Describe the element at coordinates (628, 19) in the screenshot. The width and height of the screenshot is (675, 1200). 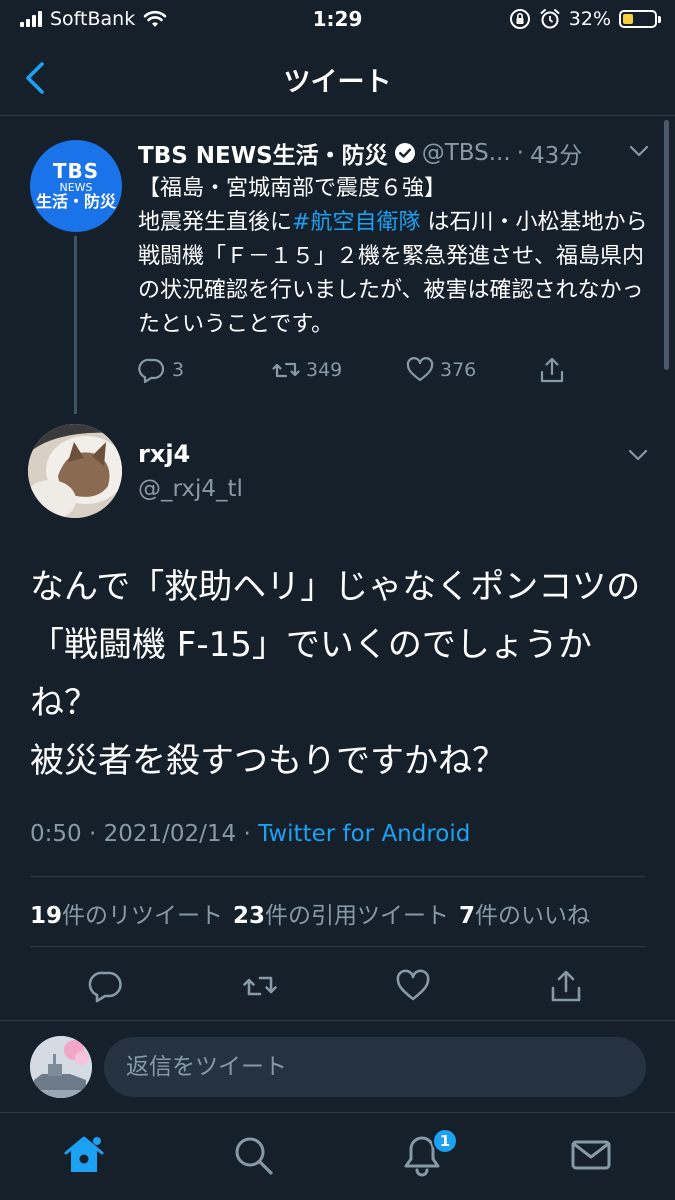
I see `battery-level` at that location.